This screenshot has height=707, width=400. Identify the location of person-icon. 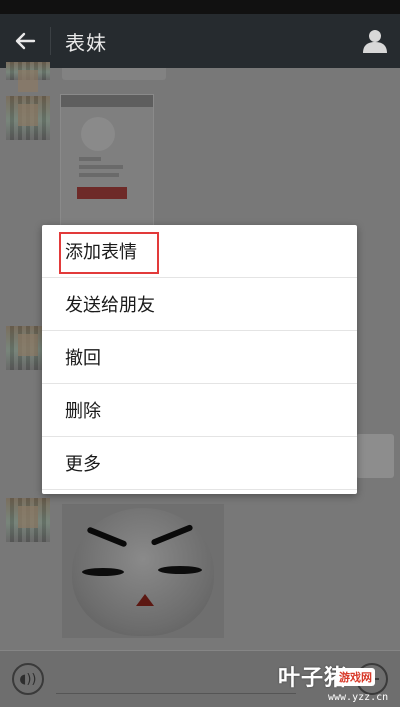
(375, 41).